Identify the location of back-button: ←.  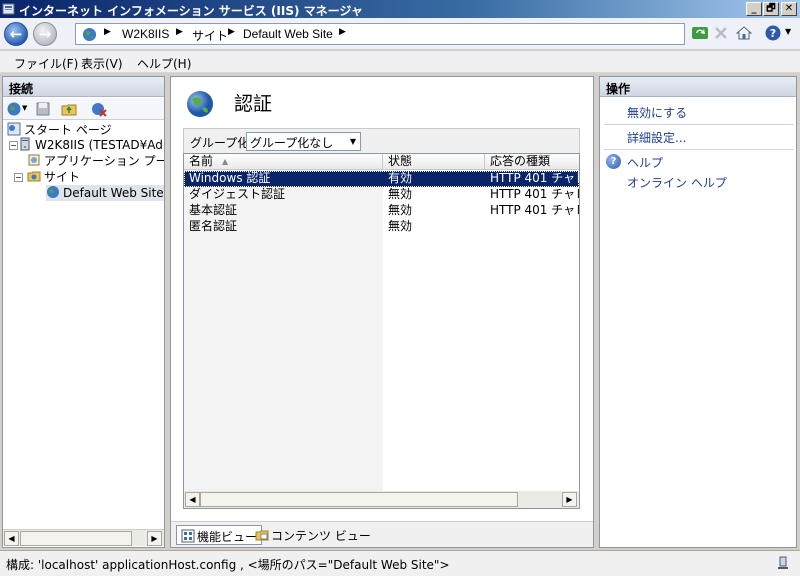
(16, 34).